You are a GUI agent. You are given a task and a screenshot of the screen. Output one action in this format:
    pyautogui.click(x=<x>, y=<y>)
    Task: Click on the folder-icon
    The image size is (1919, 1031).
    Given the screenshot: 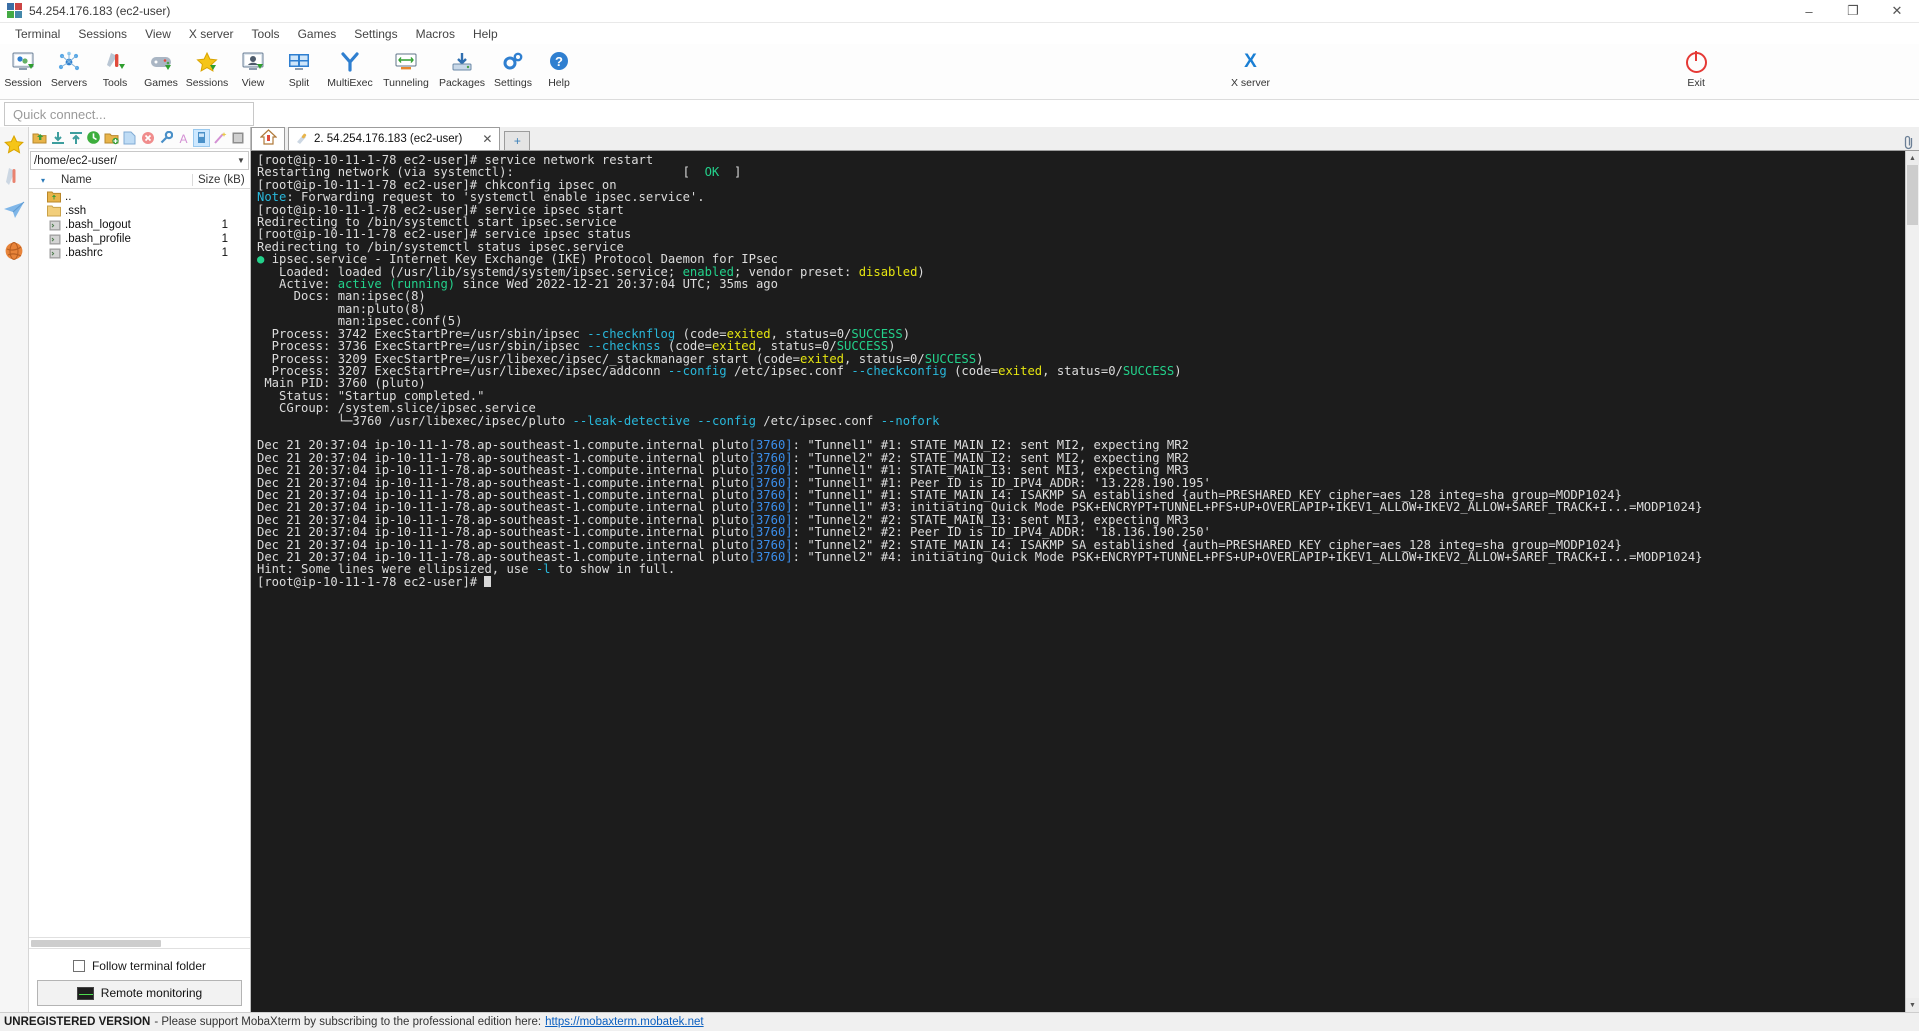 What is the action you would take?
    pyautogui.click(x=47, y=211)
    